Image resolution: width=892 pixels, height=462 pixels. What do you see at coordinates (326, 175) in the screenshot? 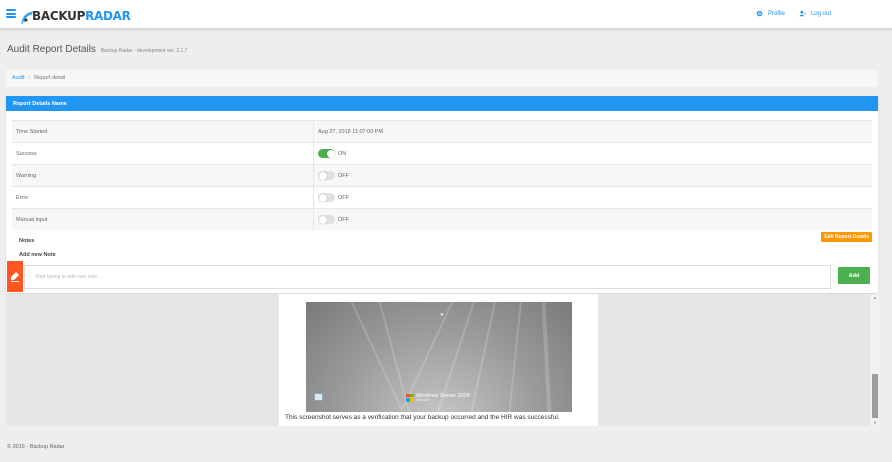
I see `warning-toggle` at bounding box center [326, 175].